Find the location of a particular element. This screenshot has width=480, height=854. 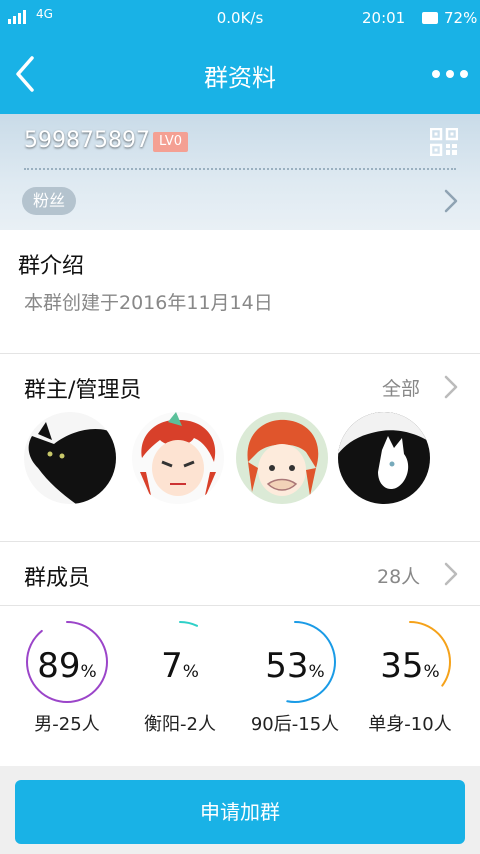

battery-percent: 72% is located at coordinates (461, 18).